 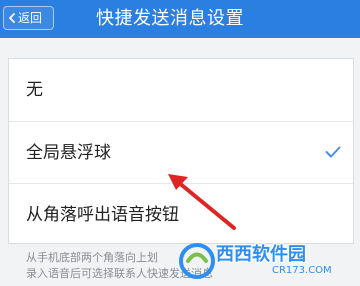 What do you see at coordinates (197, 261) in the screenshot?
I see `watermark-logo-icon` at bounding box center [197, 261].